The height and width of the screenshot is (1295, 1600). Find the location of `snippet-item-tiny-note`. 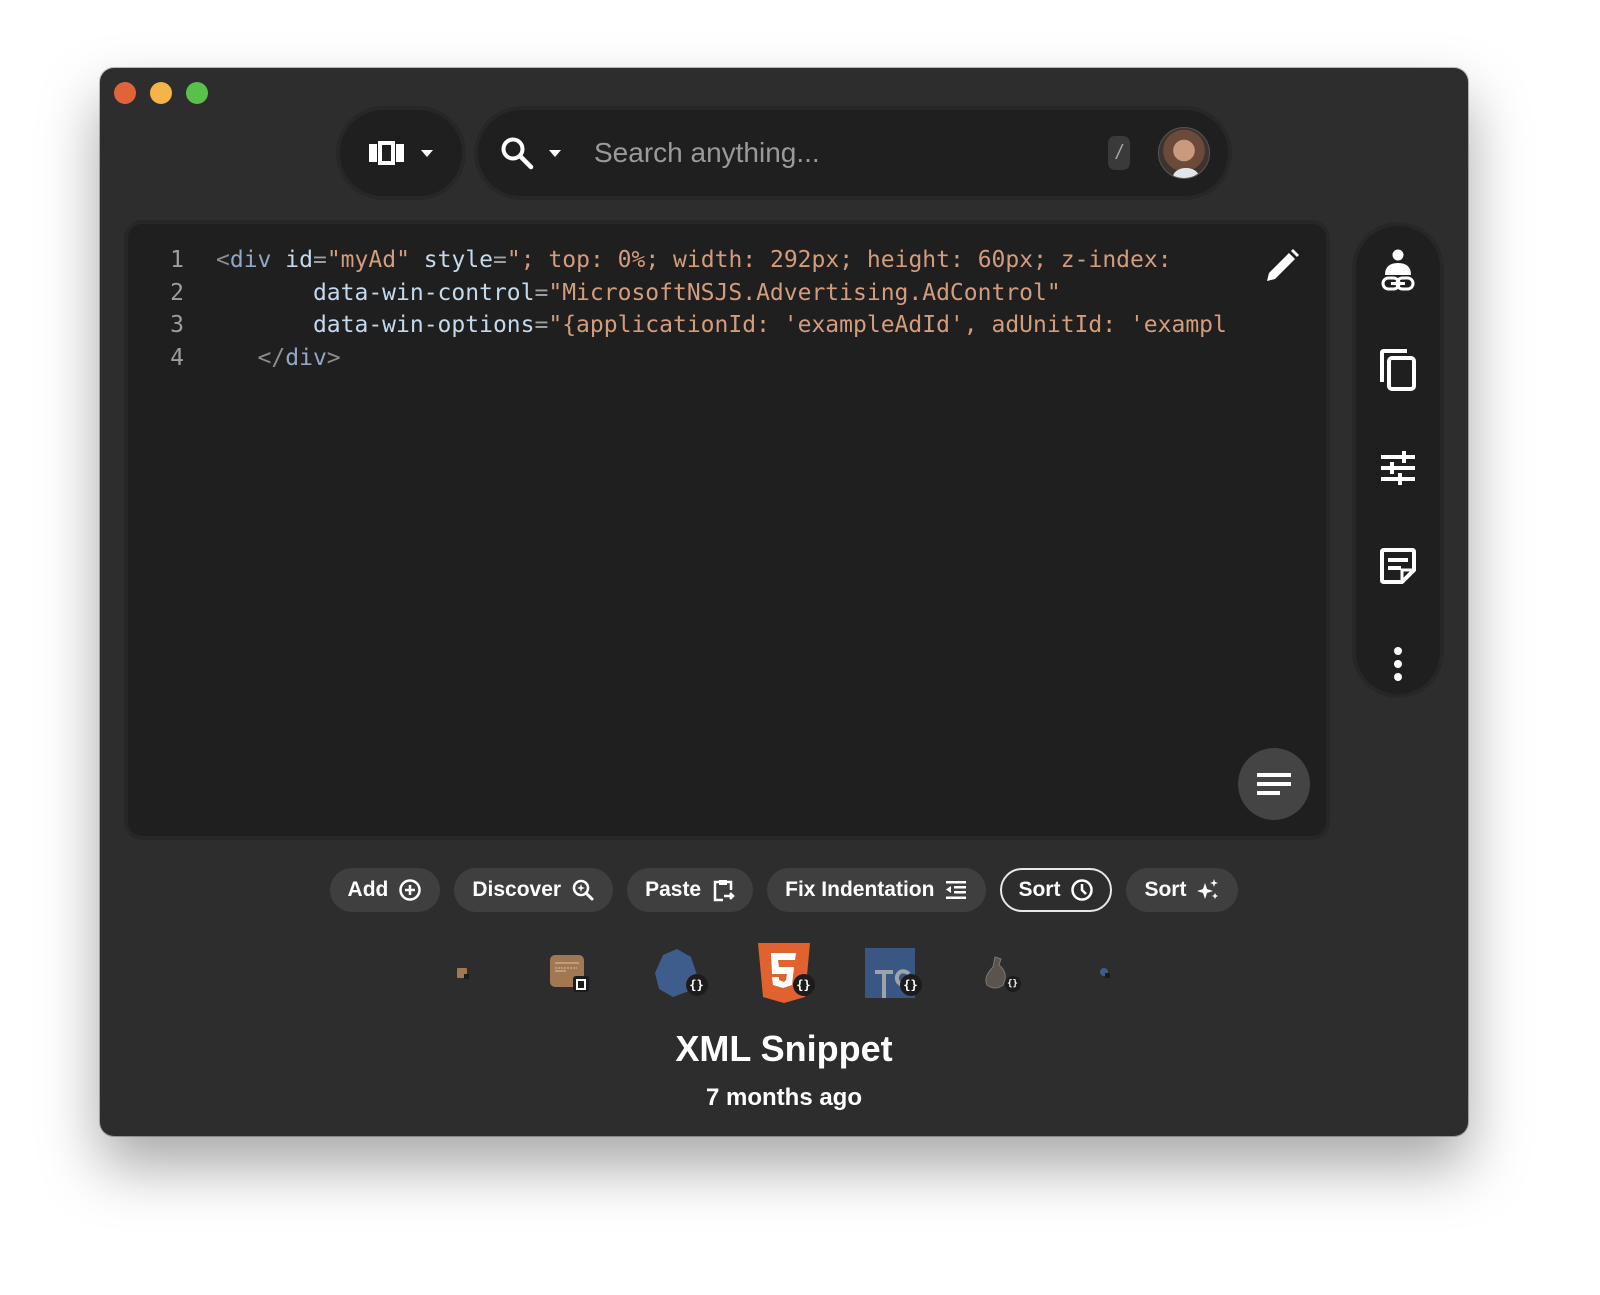

snippet-item-tiny-note is located at coordinates (463, 973).